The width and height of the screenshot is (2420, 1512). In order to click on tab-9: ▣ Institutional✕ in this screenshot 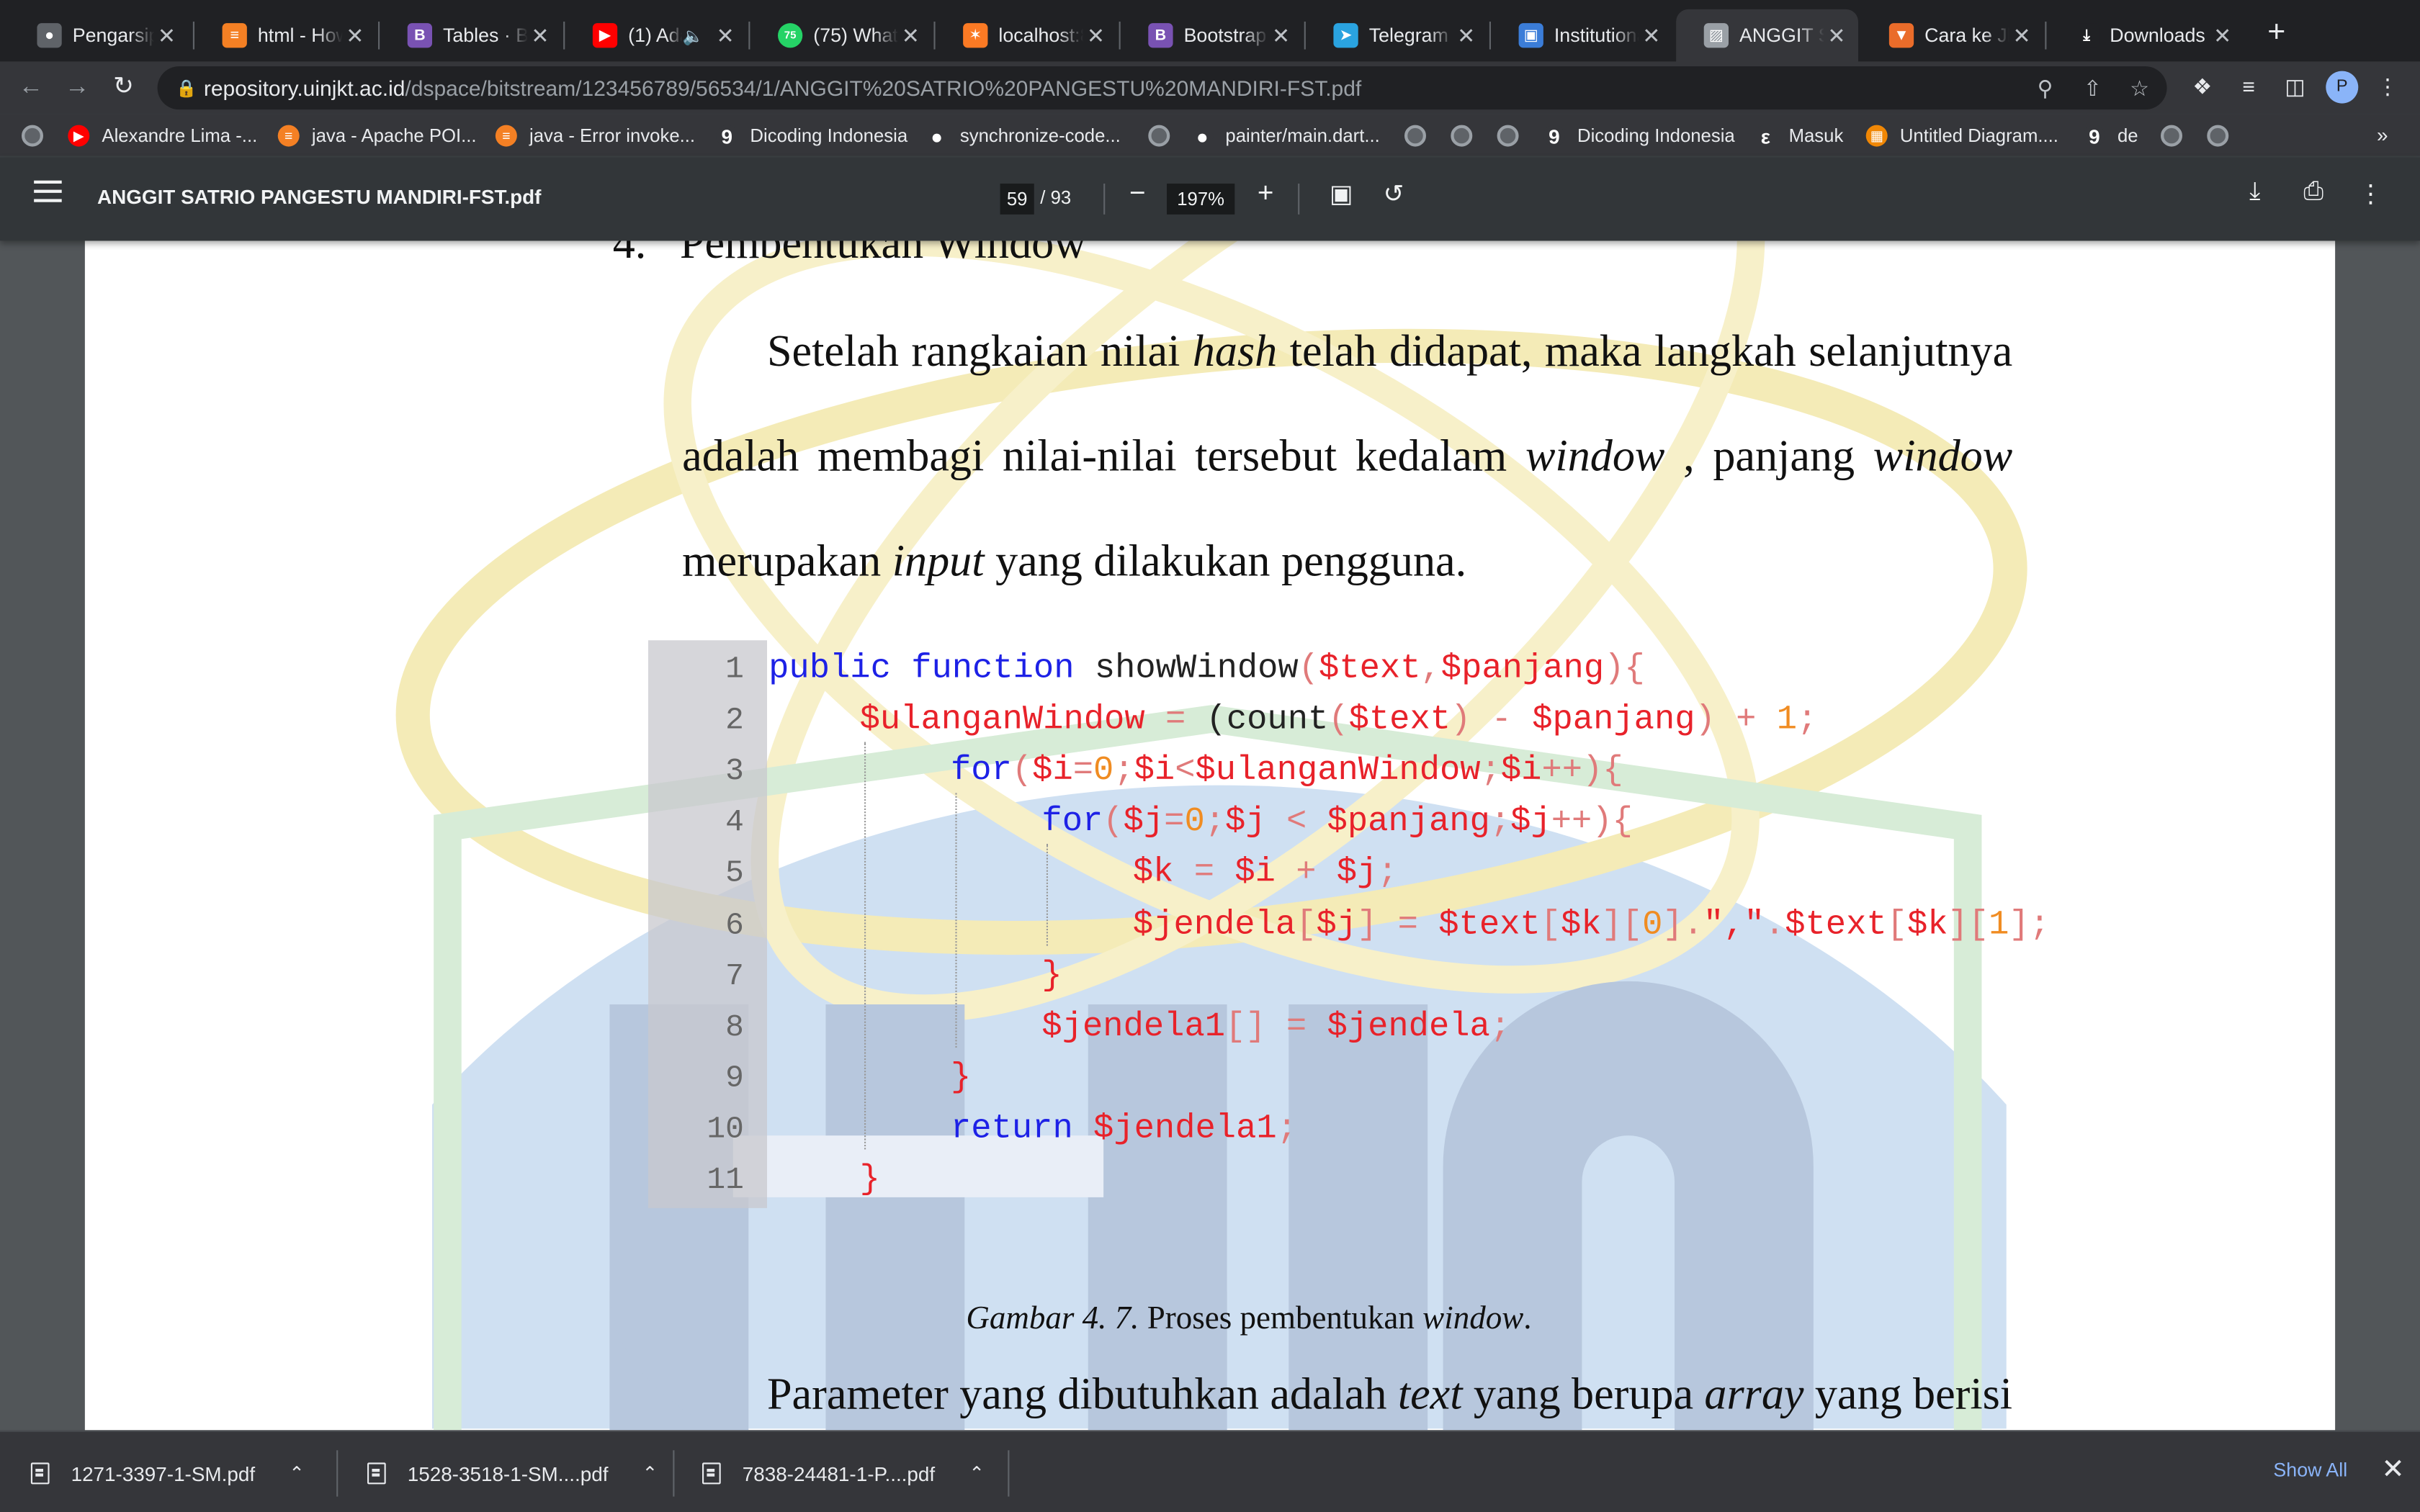, I will do `click(1582, 35)`.